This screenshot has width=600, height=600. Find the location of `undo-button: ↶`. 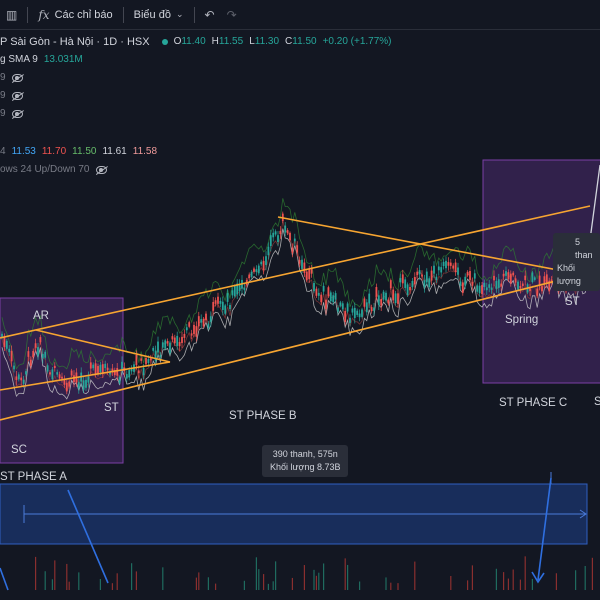

undo-button: ↶ is located at coordinates (210, 15).